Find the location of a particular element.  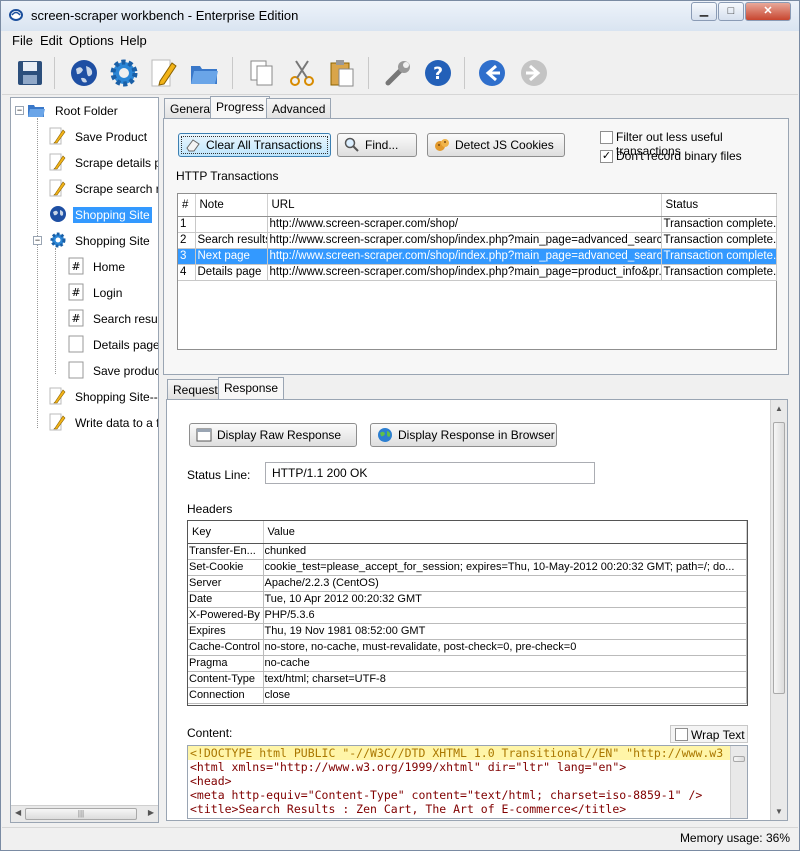

status-bar: Memory usage: 36% is located at coordinates (400, 838).